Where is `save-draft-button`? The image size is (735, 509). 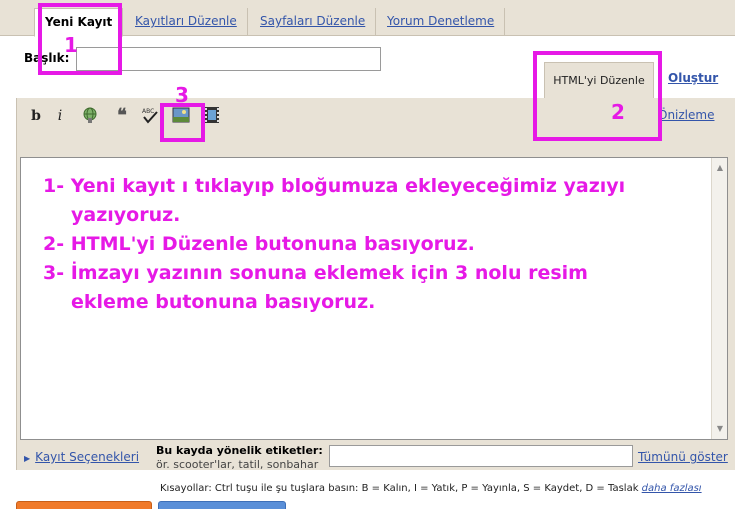 save-draft-button is located at coordinates (222, 505).